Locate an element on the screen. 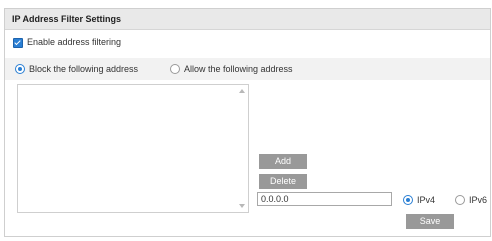 The height and width of the screenshot is (241, 492). save-button: Save is located at coordinates (430, 221).